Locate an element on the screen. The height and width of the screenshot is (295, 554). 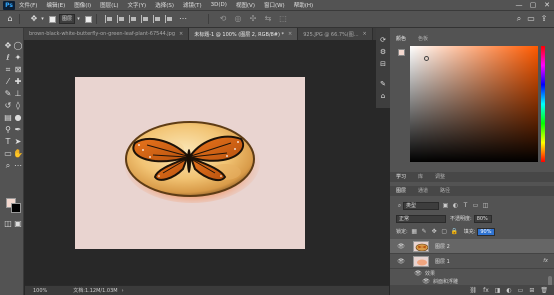
gradient-tool-icon: ▤ is located at coordinates (8, 118).